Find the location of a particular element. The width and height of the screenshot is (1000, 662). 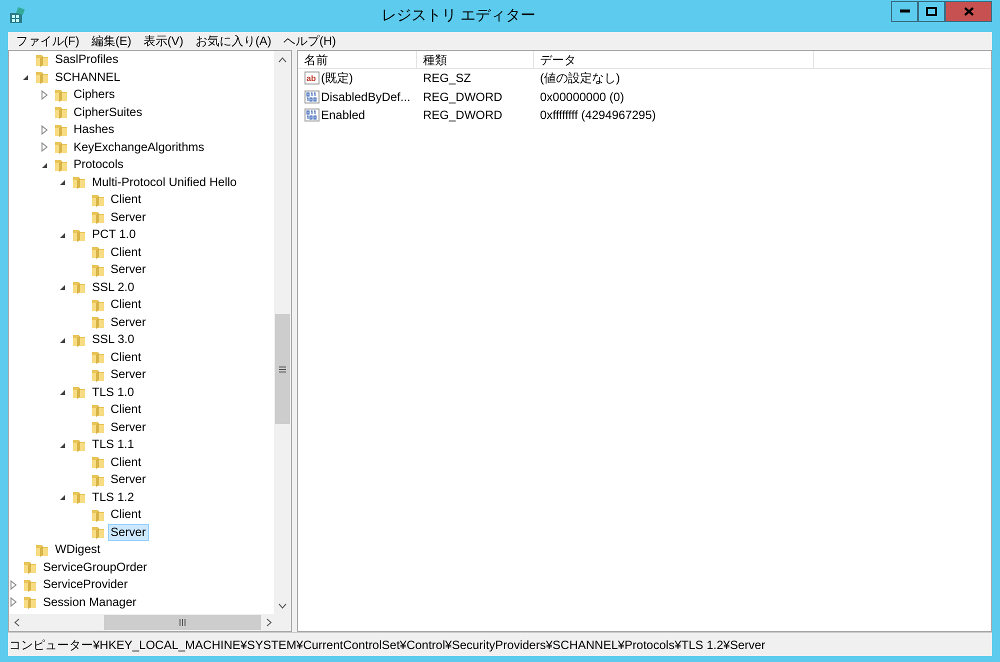

tree-item: WDigest is located at coordinates (78, 549).